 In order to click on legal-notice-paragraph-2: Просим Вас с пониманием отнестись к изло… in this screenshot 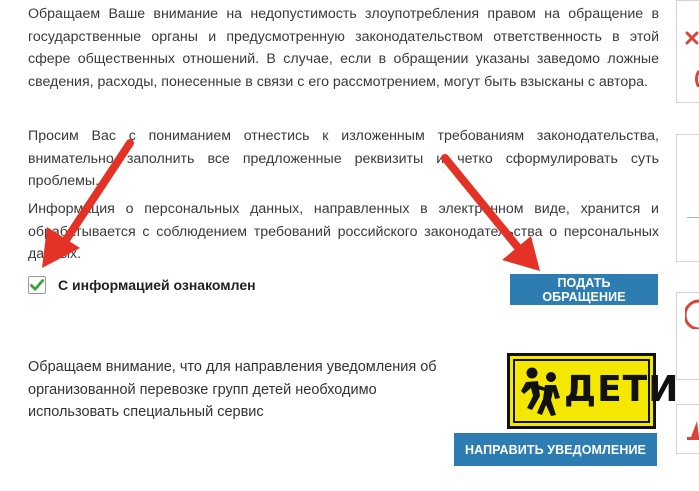, I will do `click(343, 158)`.